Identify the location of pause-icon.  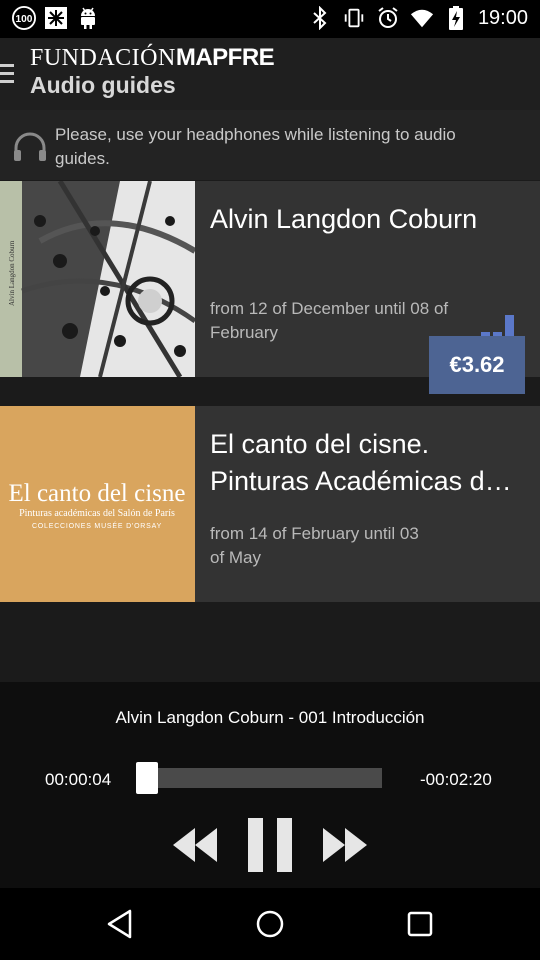
(270, 845).